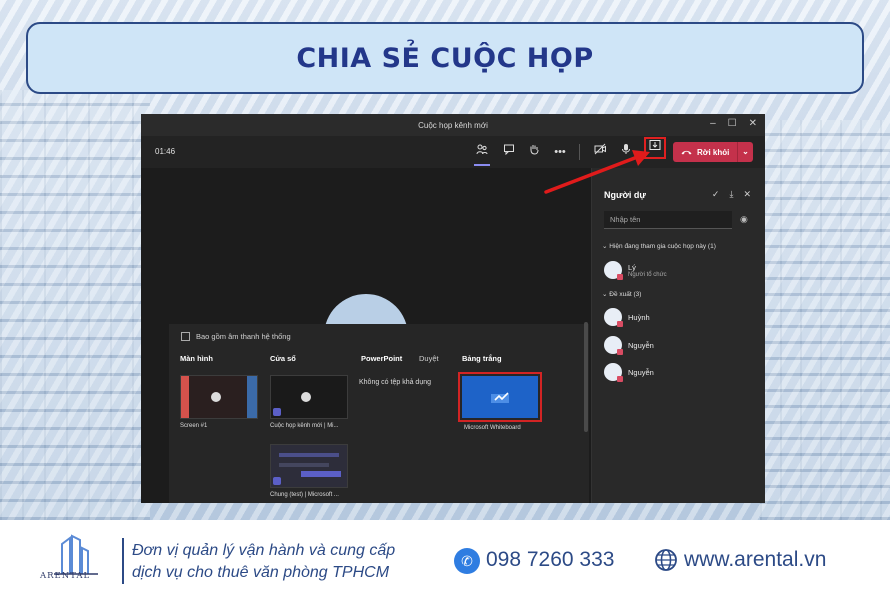 The height and width of the screenshot is (600, 890). Describe the element at coordinates (686, 152) in the screenshot. I see `hang-up-icon` at that location.